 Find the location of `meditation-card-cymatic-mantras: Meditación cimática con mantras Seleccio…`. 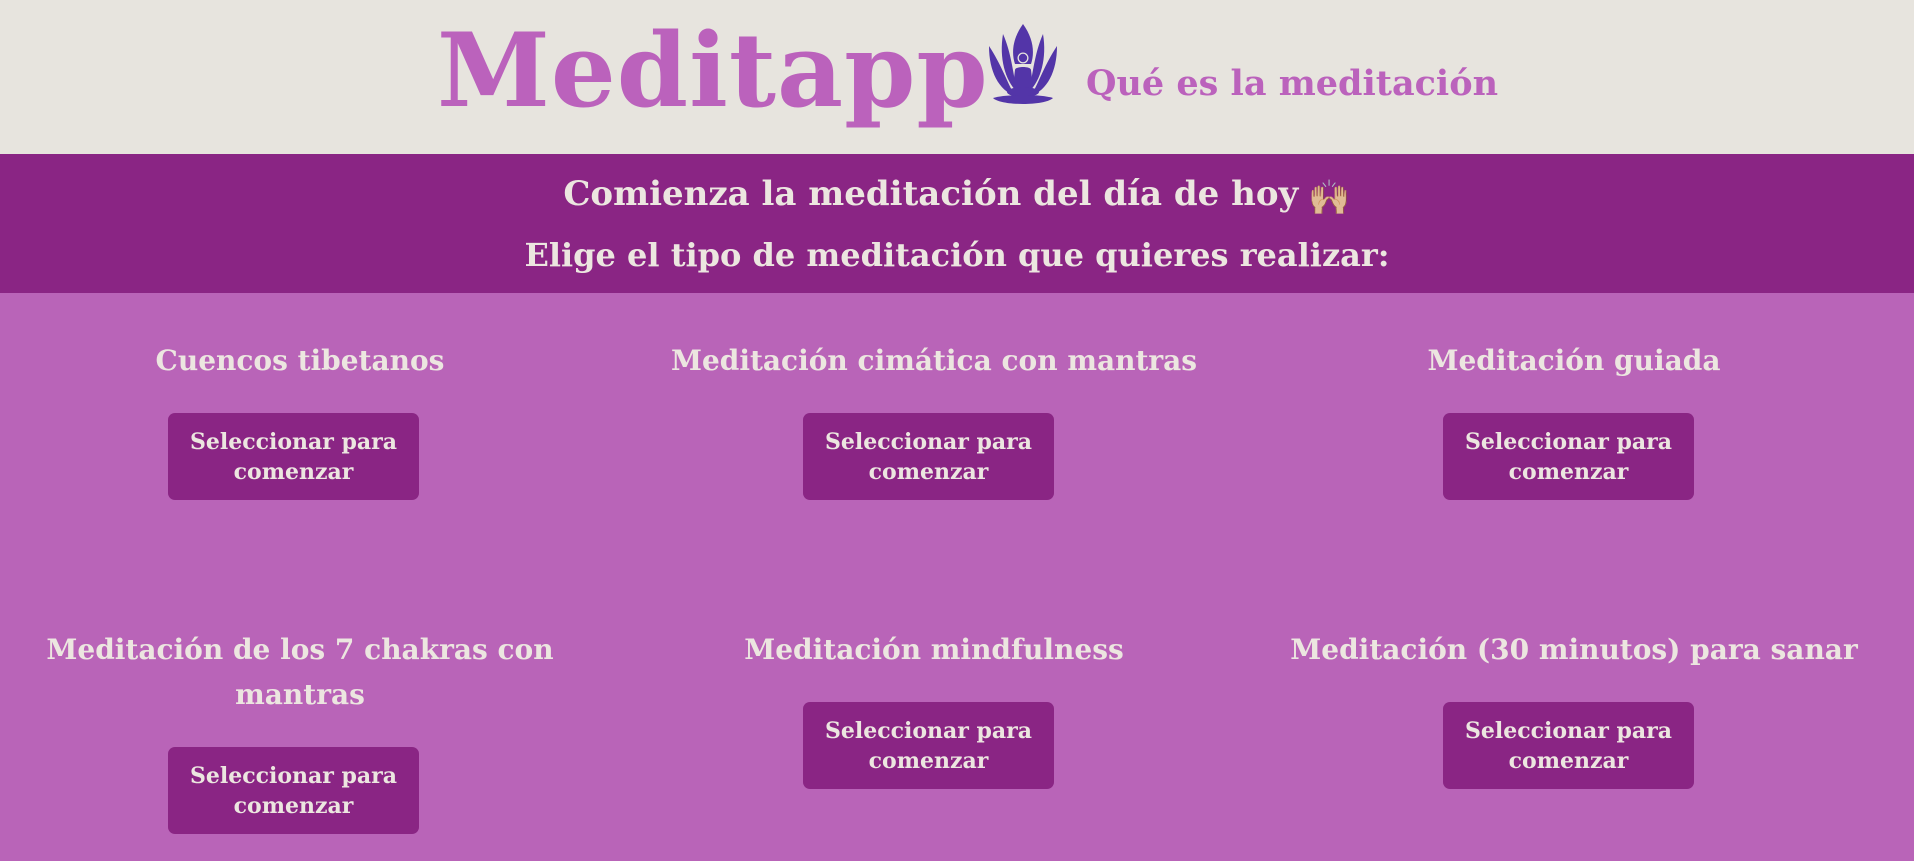

meditation-card-cymatic-mantras: Meditación cimática con mantras Seleccio… is located at coordinates (934, 419).